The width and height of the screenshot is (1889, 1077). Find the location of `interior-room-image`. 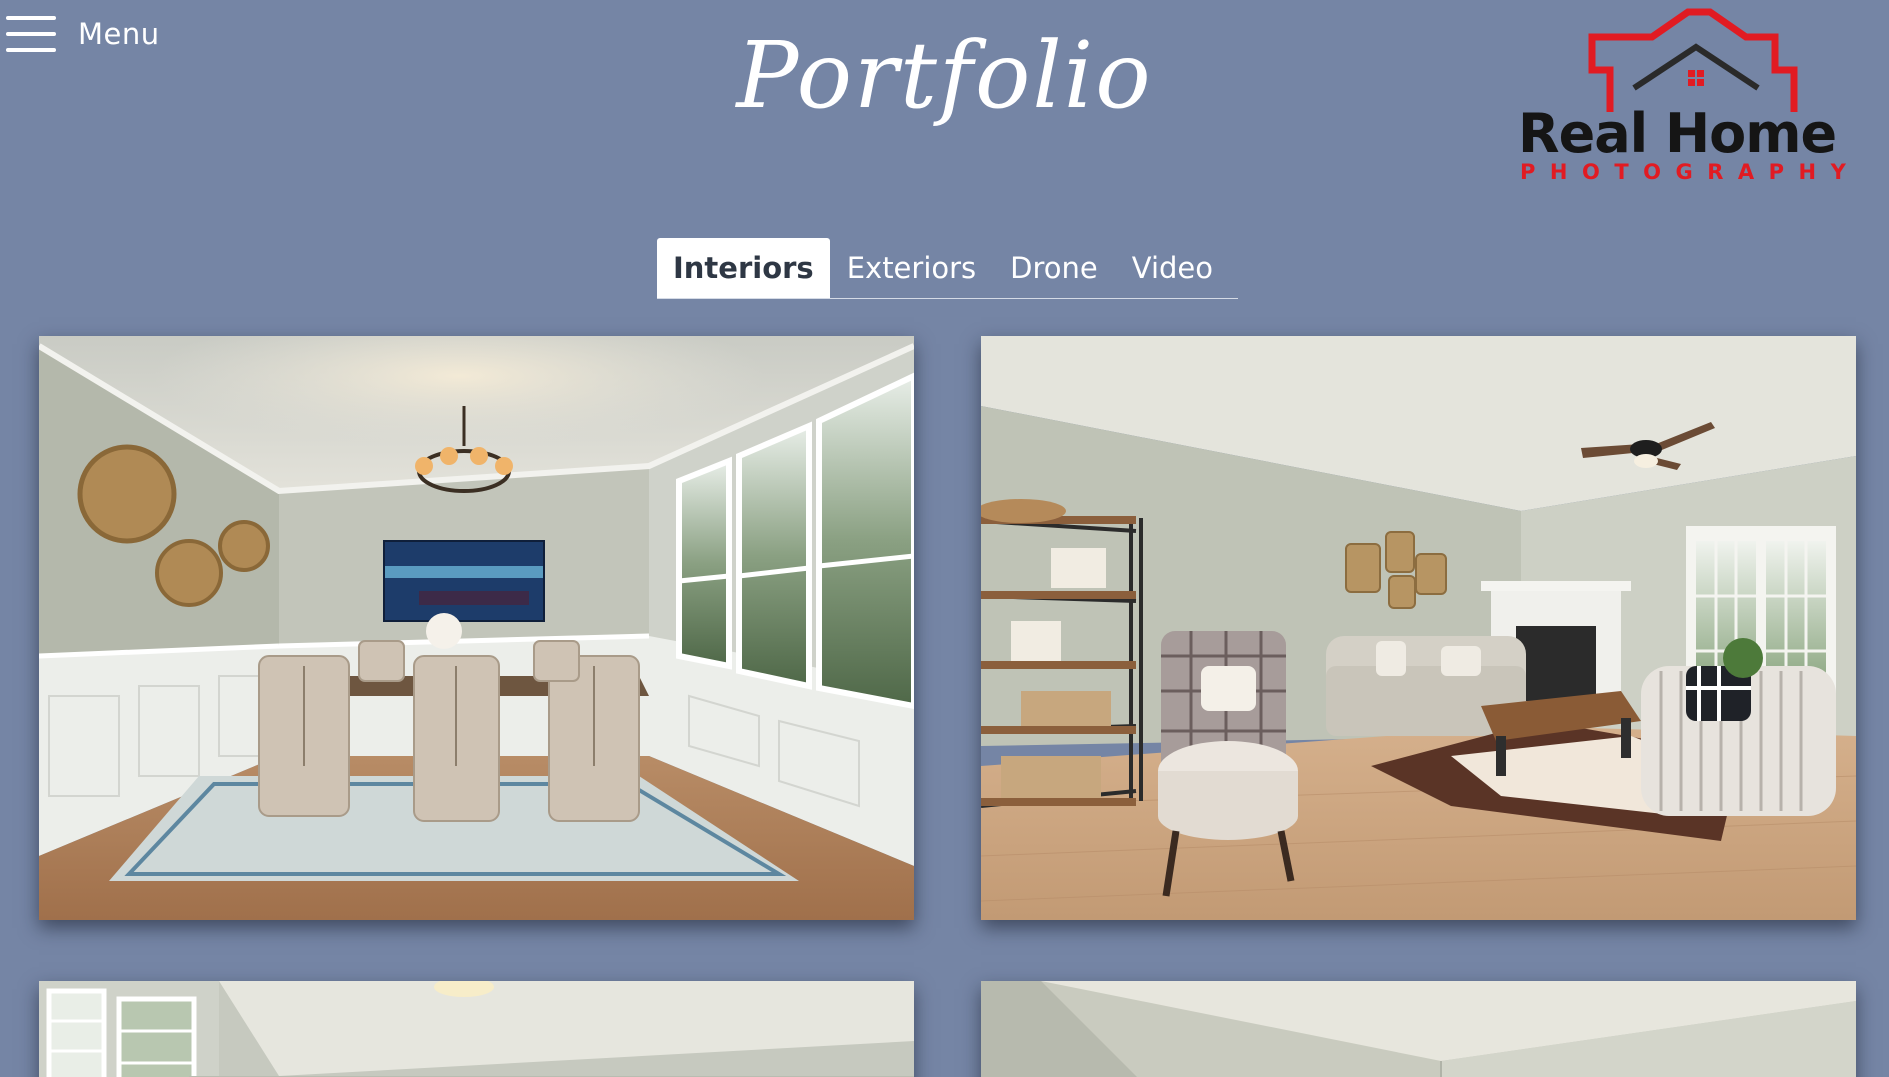

interior-room-image is located at coordinates (1418, 1029).